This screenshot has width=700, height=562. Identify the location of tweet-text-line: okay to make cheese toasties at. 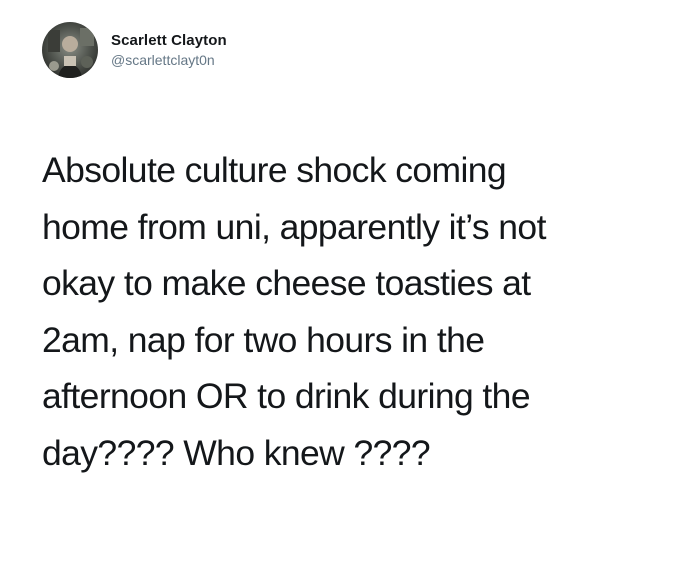
(286, 283).